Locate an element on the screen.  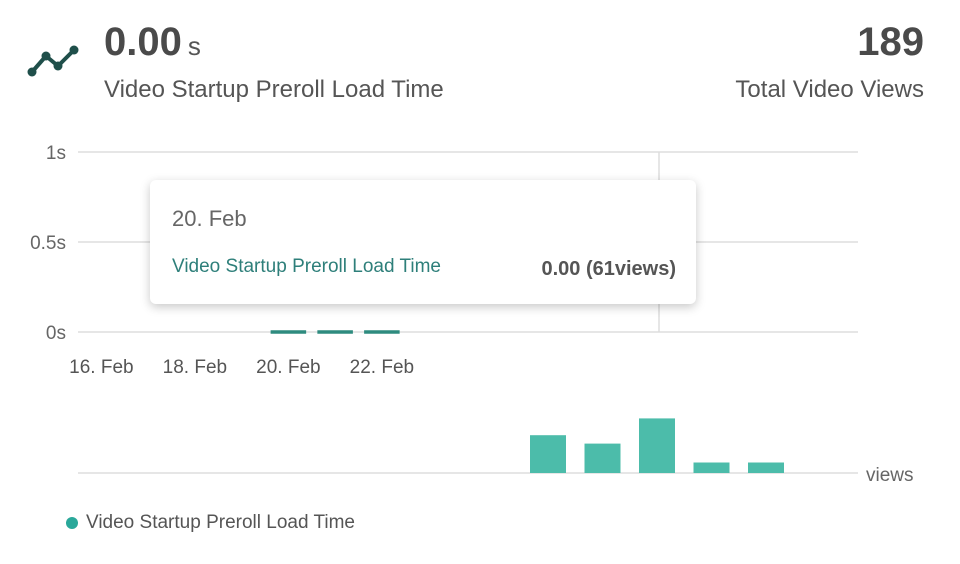
x-tick-label: 20. Feb is located at coordinates (288, 367).